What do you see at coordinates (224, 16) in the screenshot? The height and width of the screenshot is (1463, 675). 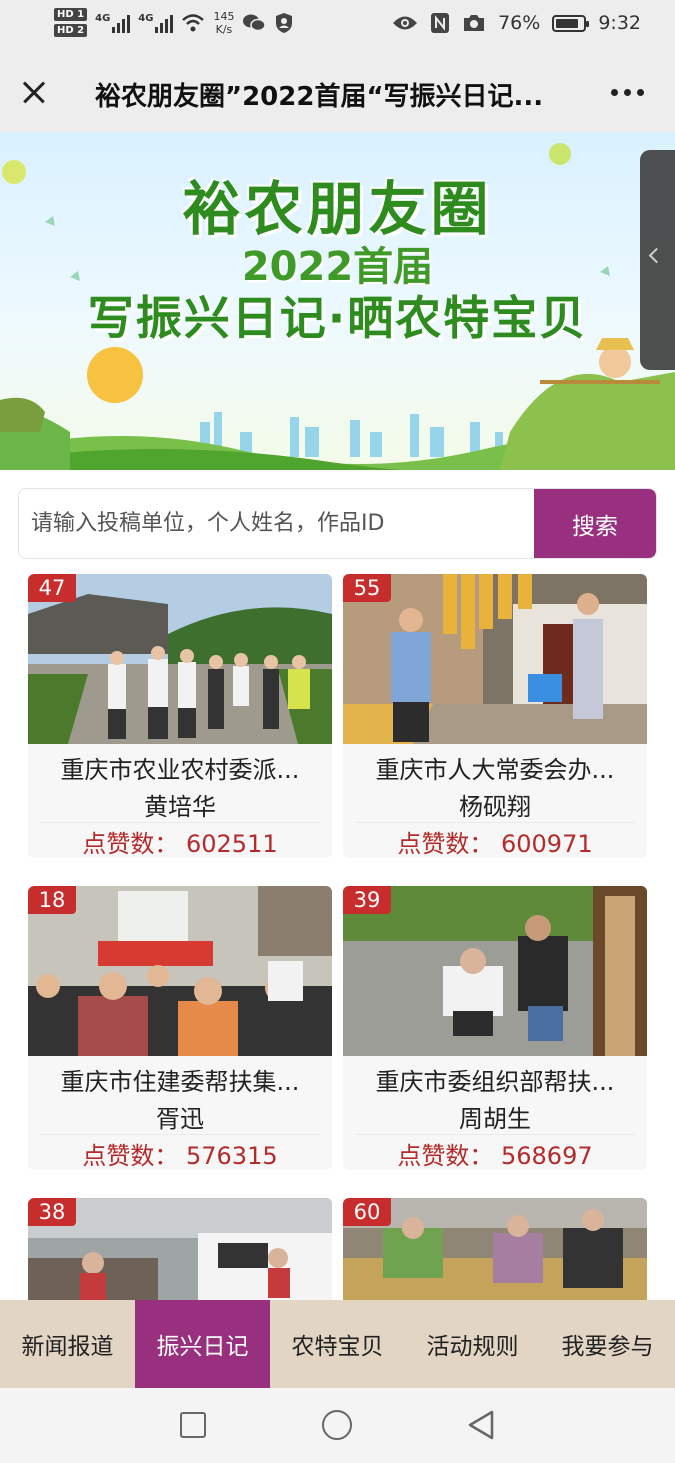 I see `speed-value: 145` at bounding box center [224, 16].